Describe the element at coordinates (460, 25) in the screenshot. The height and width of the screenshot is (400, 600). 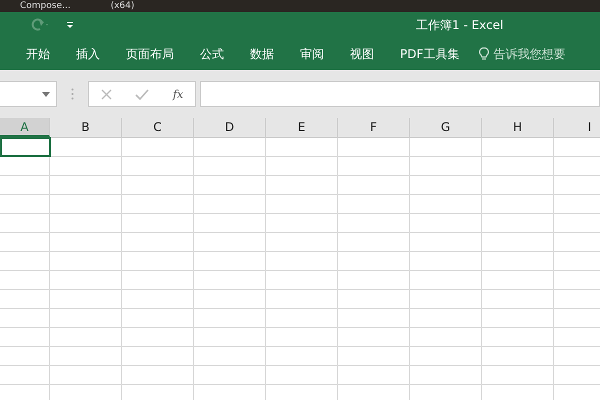
I see `window-title: 工作簿1 - Excel` at that location.